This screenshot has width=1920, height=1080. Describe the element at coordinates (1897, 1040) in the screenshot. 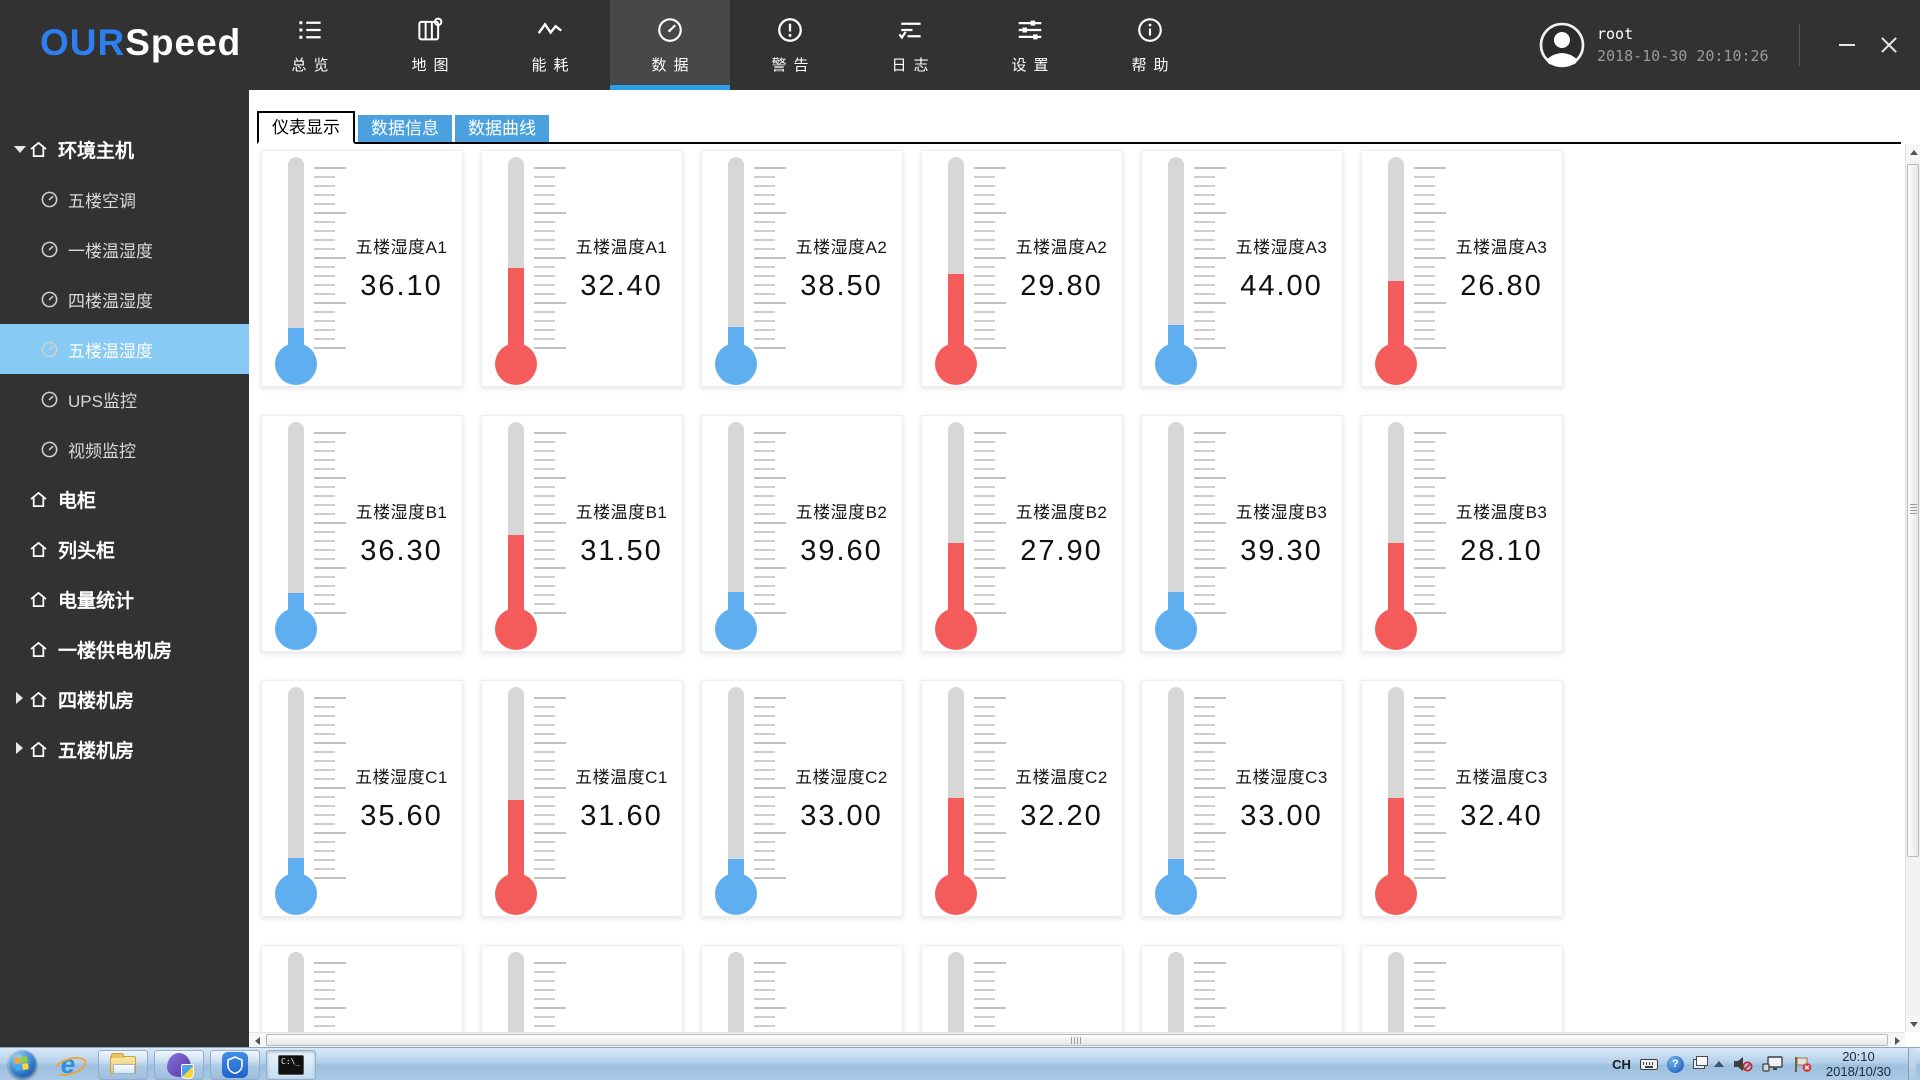

I see `scroll-right-button` at that location.